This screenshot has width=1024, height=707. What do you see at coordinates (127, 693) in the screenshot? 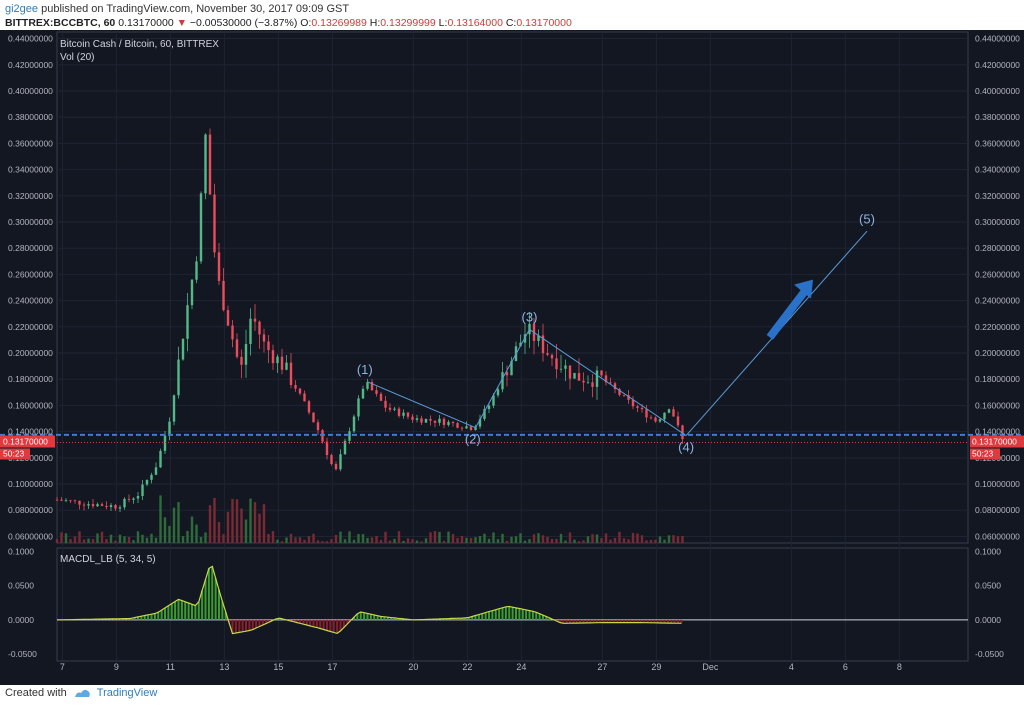
I see `tradingview-link: TradingView` at bounding box center [127, 693].